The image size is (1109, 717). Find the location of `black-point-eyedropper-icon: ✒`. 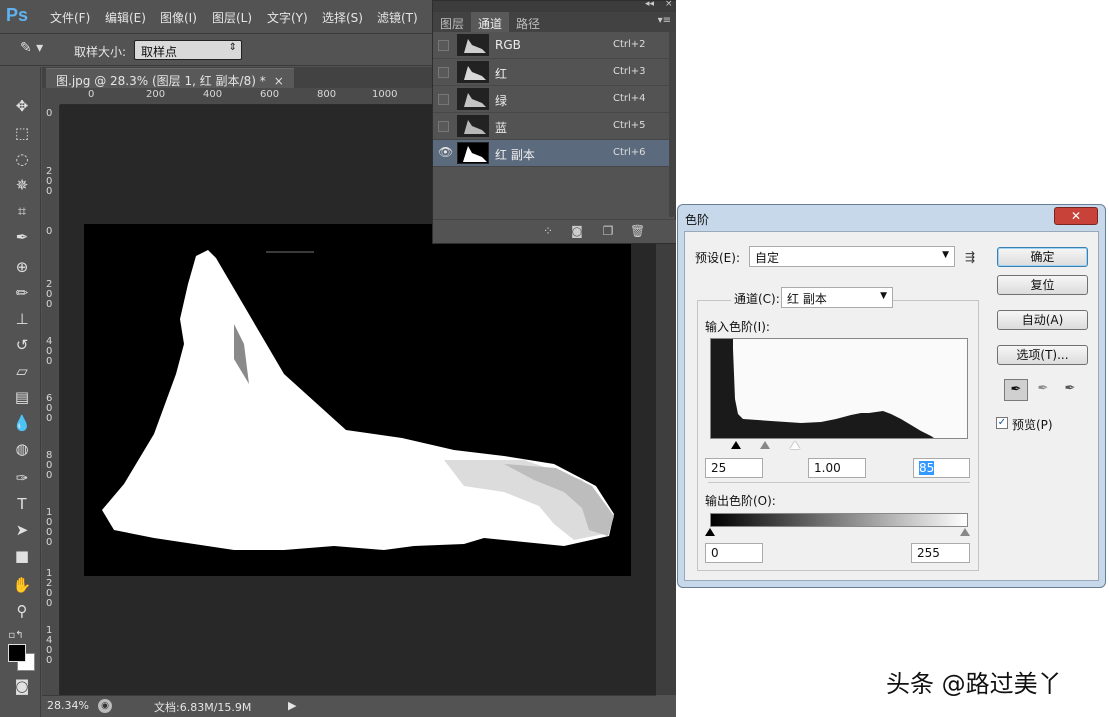

black-point-eyedropper-icon: ✒ is located at coordinates (1016, 390).